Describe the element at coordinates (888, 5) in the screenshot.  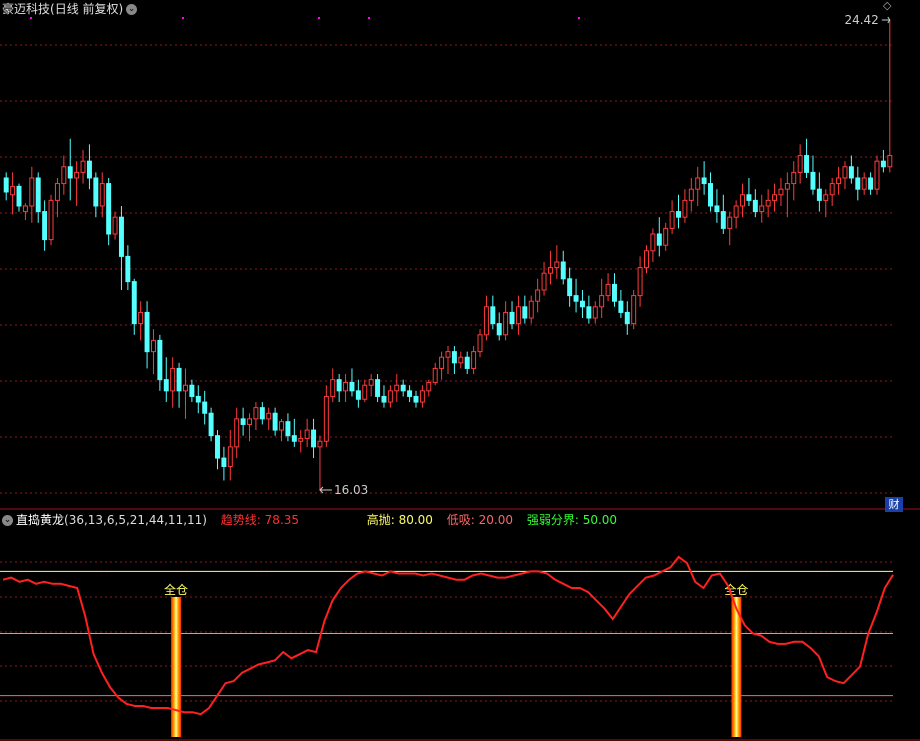
I see `diamond-icon: ◇` at that location.